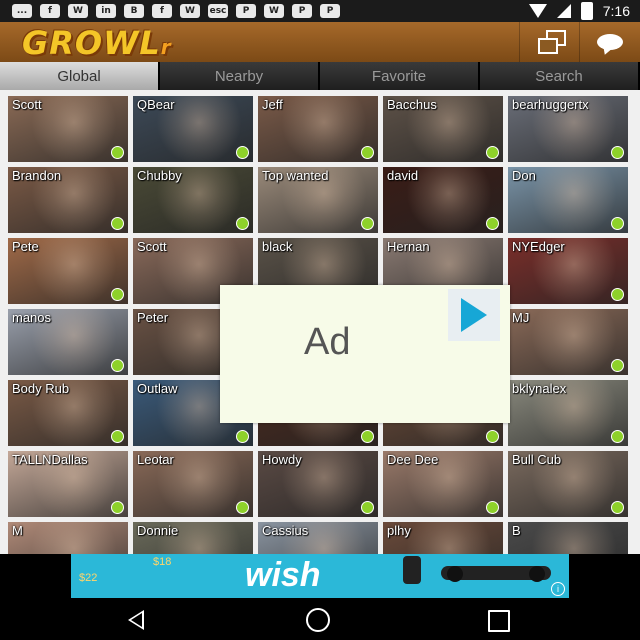 The image size is (640, 640). Describe the element at coordinates (68, 200) in the screenshot. I see `profile-tile: Brandon` at that location.